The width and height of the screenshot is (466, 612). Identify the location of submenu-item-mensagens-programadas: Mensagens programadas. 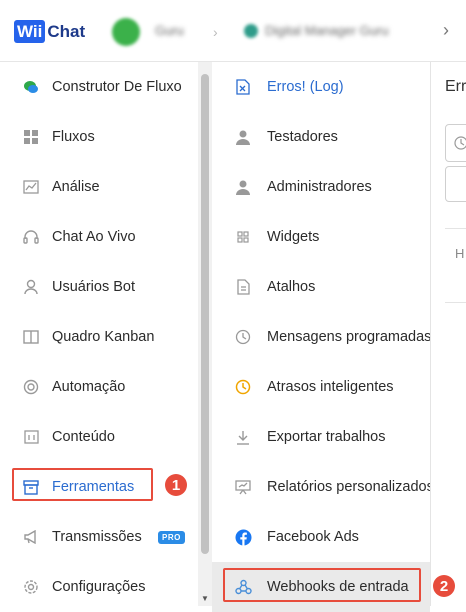
(321, 337).